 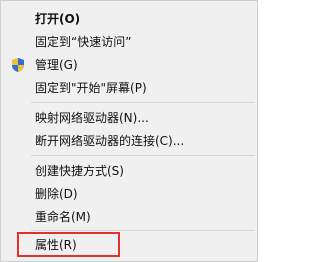 I want to click on menu-item-create-shortcut: 创建快捷方式(S), so click(x=129, y=171).